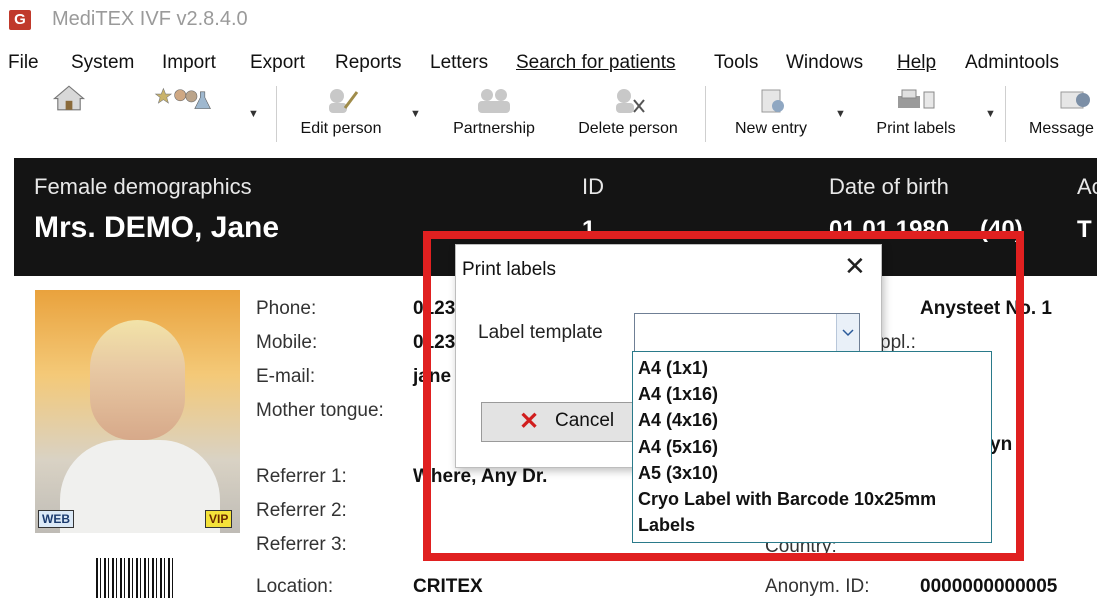 This screenshot has width=1097, height=600. I want to click on patients-lab-button, so click(183, 113).